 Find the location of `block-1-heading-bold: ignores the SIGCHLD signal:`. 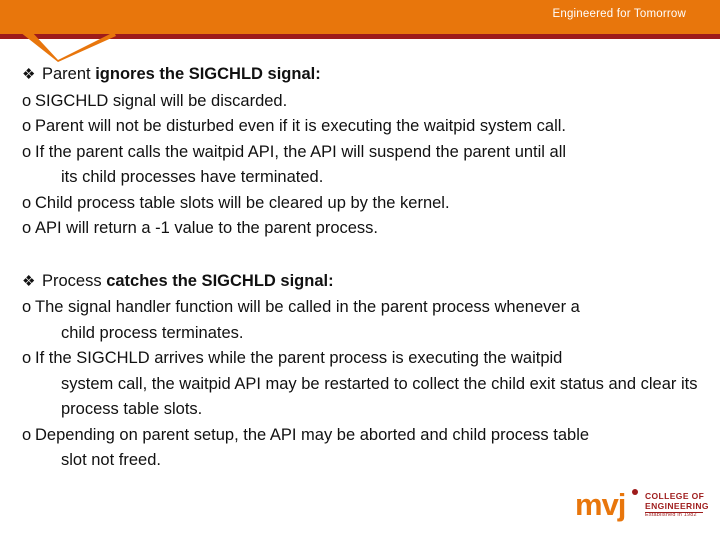

block-1-heading-bold: ignores the SIGCHLD signal: is located at coordinates (208, 74).